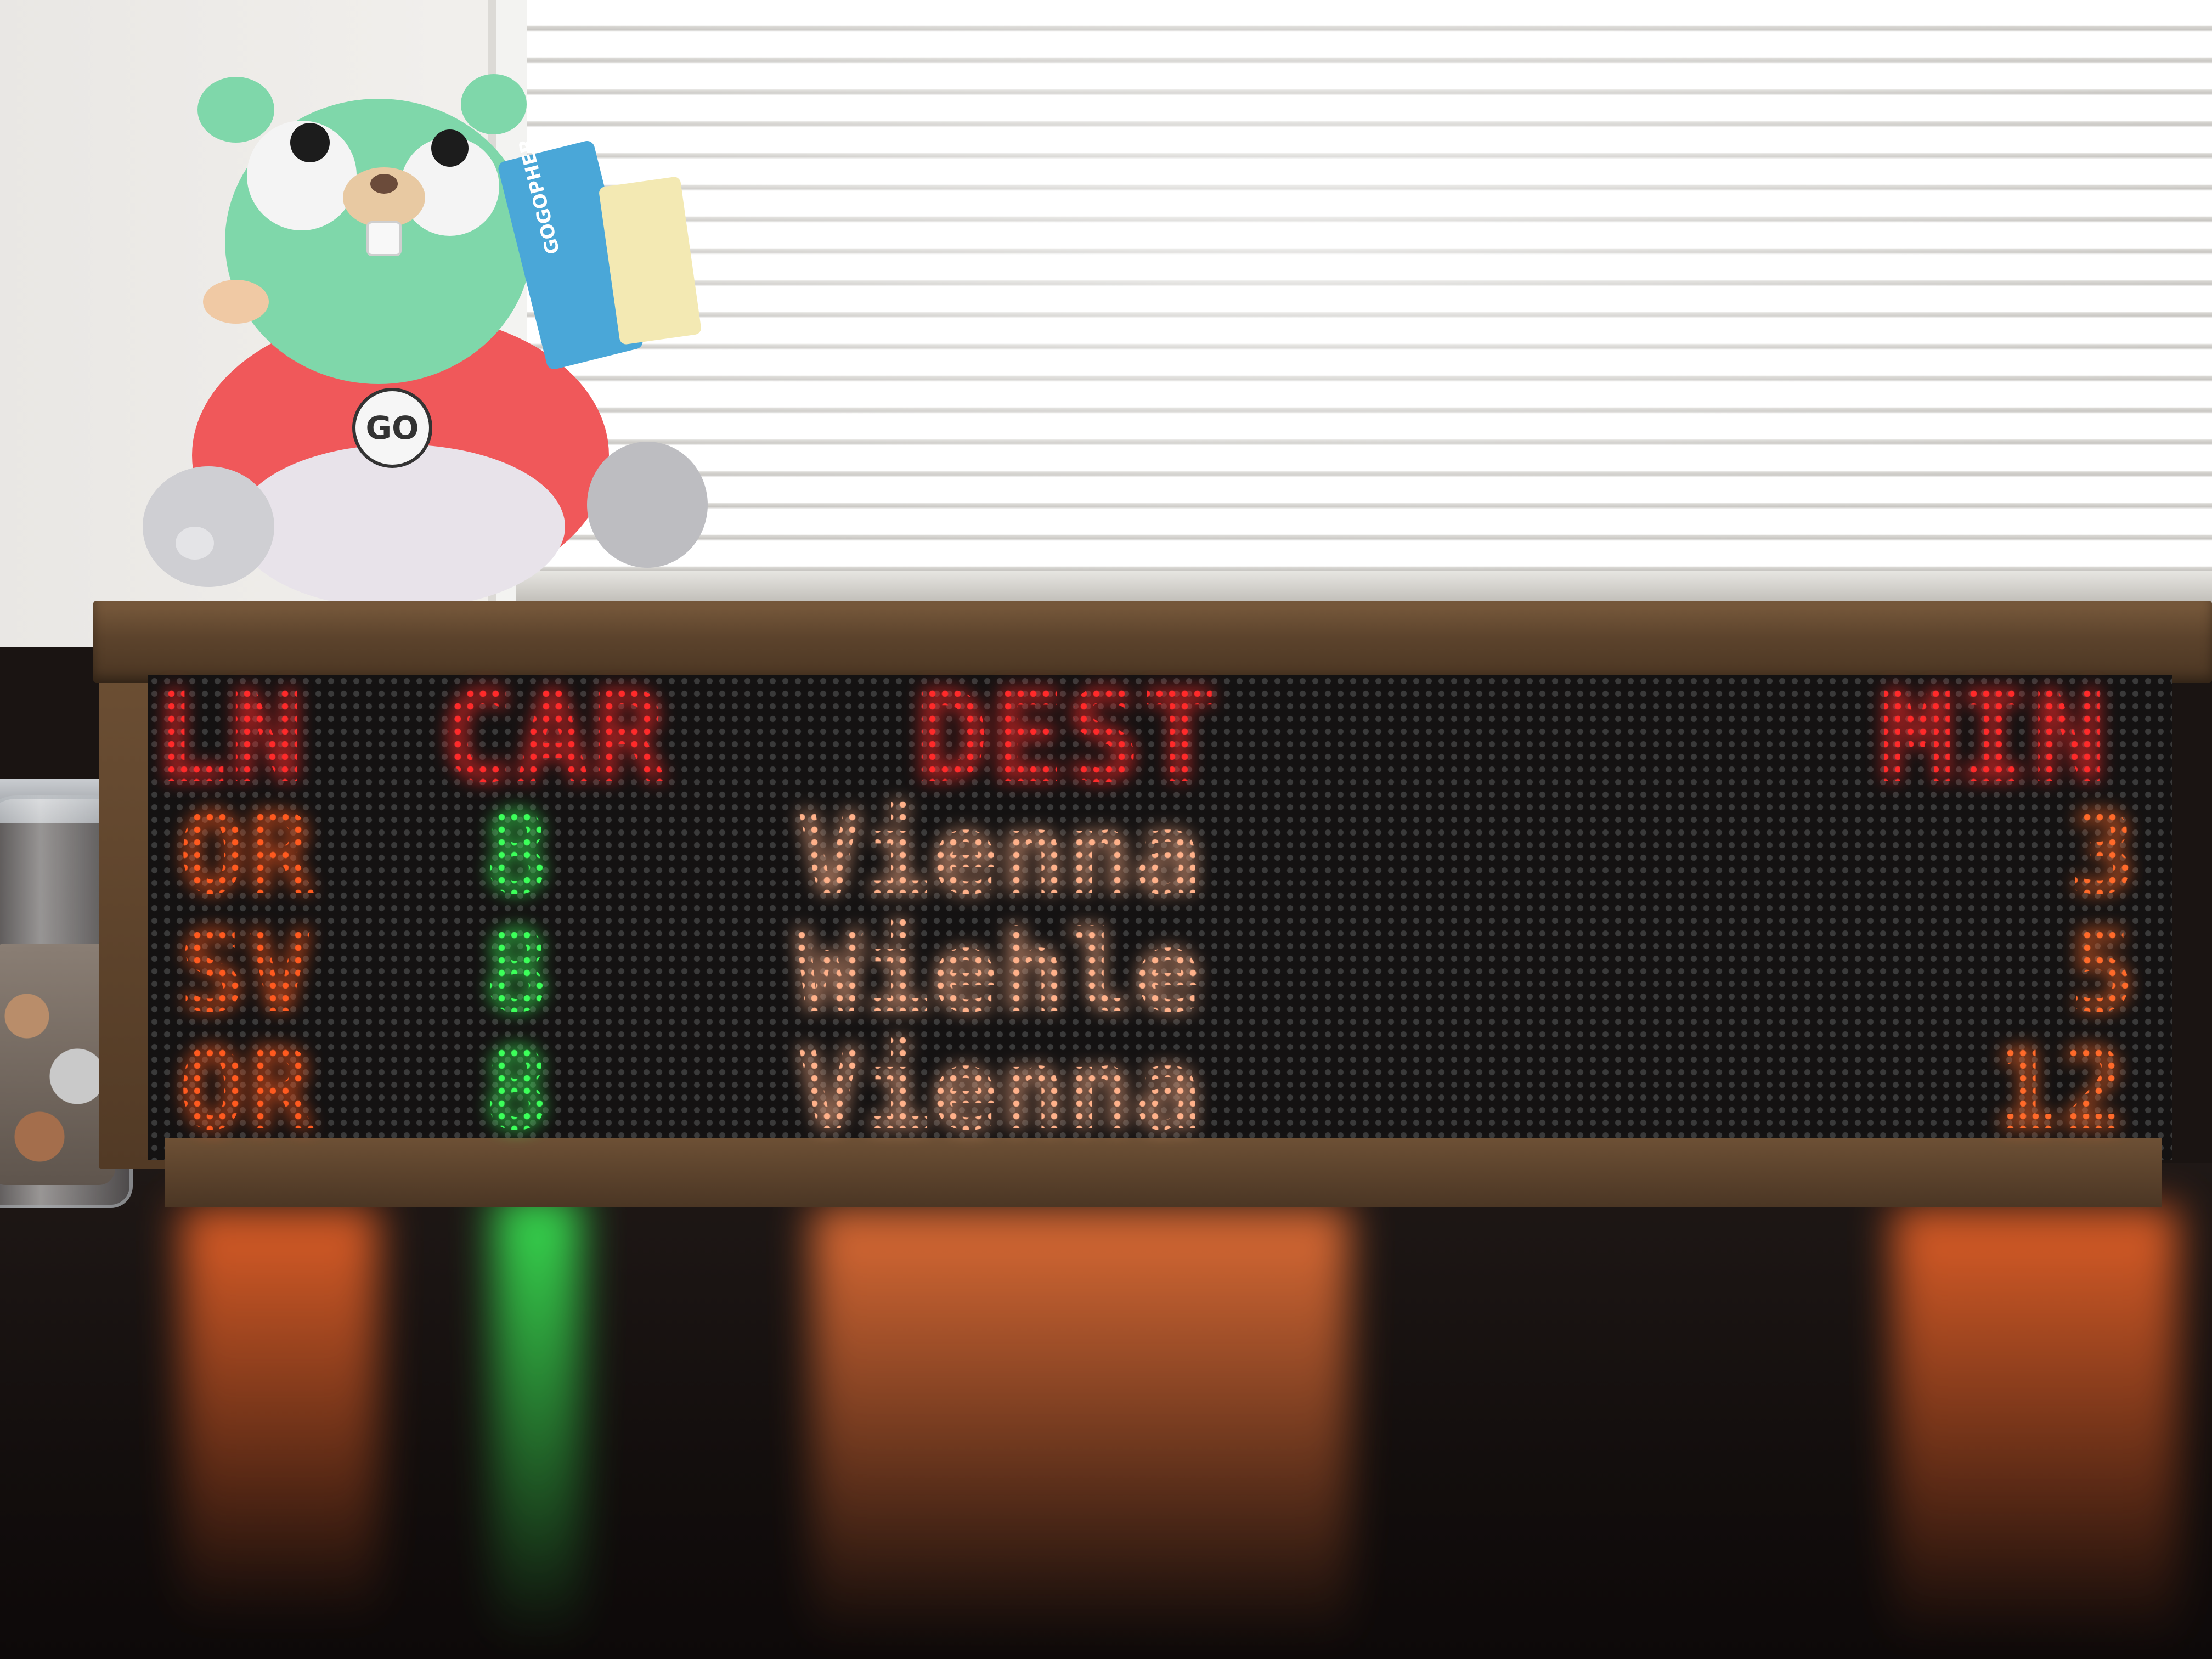 The height and width of the screenshot is (1659, 2212). What do you see at coordinates (1993, 737) in the screenshot?
I see `header-min: MIN` at bounding box center [1993, 737].